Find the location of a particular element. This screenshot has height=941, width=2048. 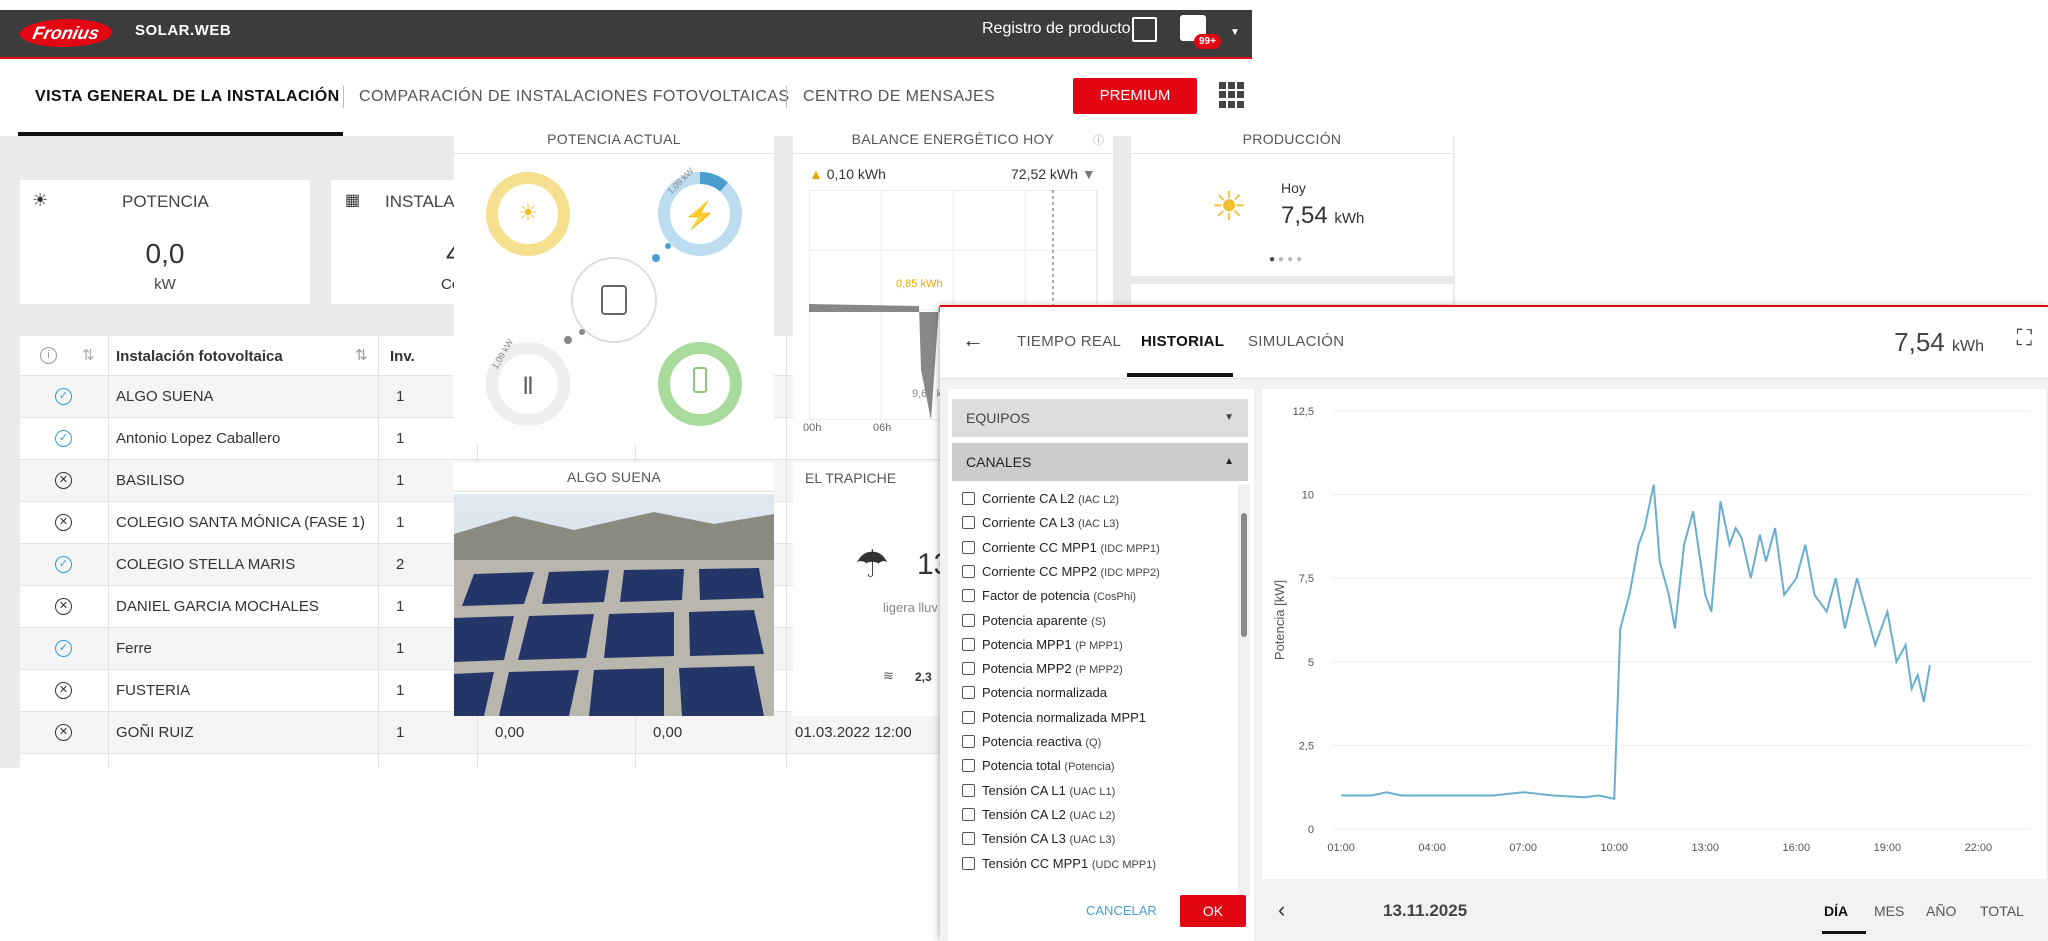

installation-card-title: INSTALA is located at coordinates (420, 201).